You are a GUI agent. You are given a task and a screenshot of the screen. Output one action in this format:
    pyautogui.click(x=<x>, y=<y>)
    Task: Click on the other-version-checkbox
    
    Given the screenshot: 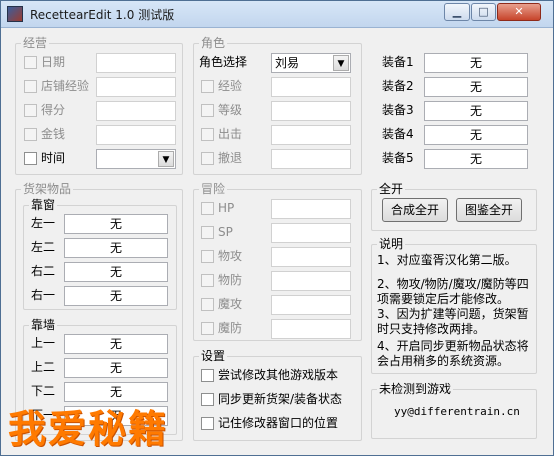 What is the action you would take?
    pyautogui.click(x=207, y=375)
    